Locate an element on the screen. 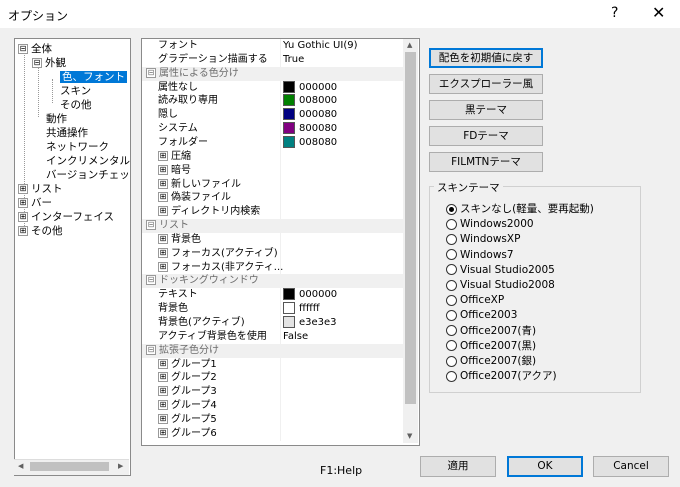  grid-property-row: ⊞ グループ2 is located at coordinates (273, 378).